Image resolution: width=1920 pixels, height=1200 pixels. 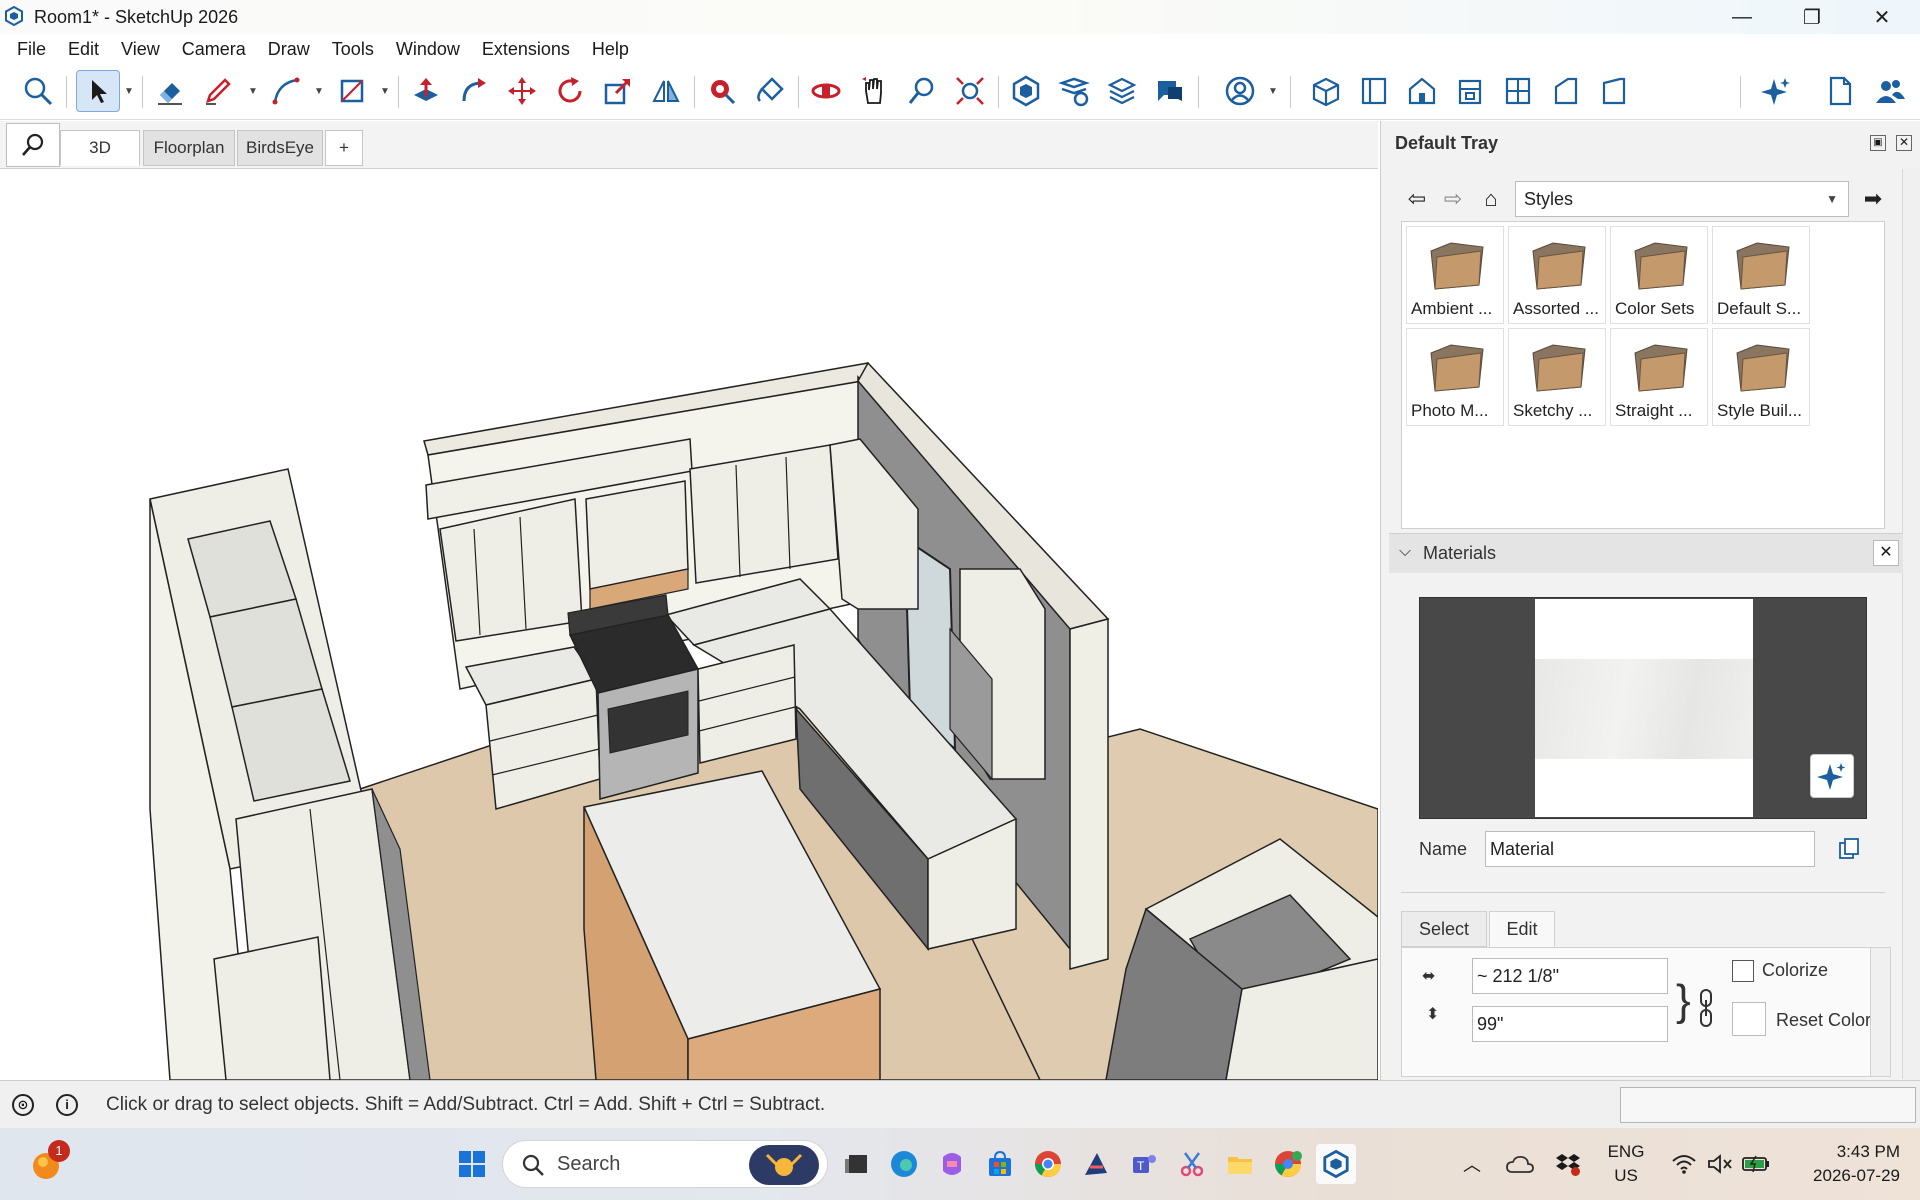 What do you see at coordinates (1336, 1164) in the screenshot?
I see `sketchup-taskbar-icon` at bounding box center [1336, 1164].